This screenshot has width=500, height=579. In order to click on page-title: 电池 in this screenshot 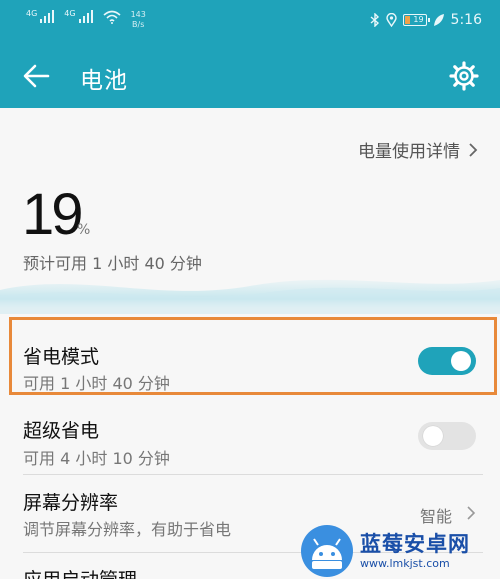, I will do `click(104, 81)`.